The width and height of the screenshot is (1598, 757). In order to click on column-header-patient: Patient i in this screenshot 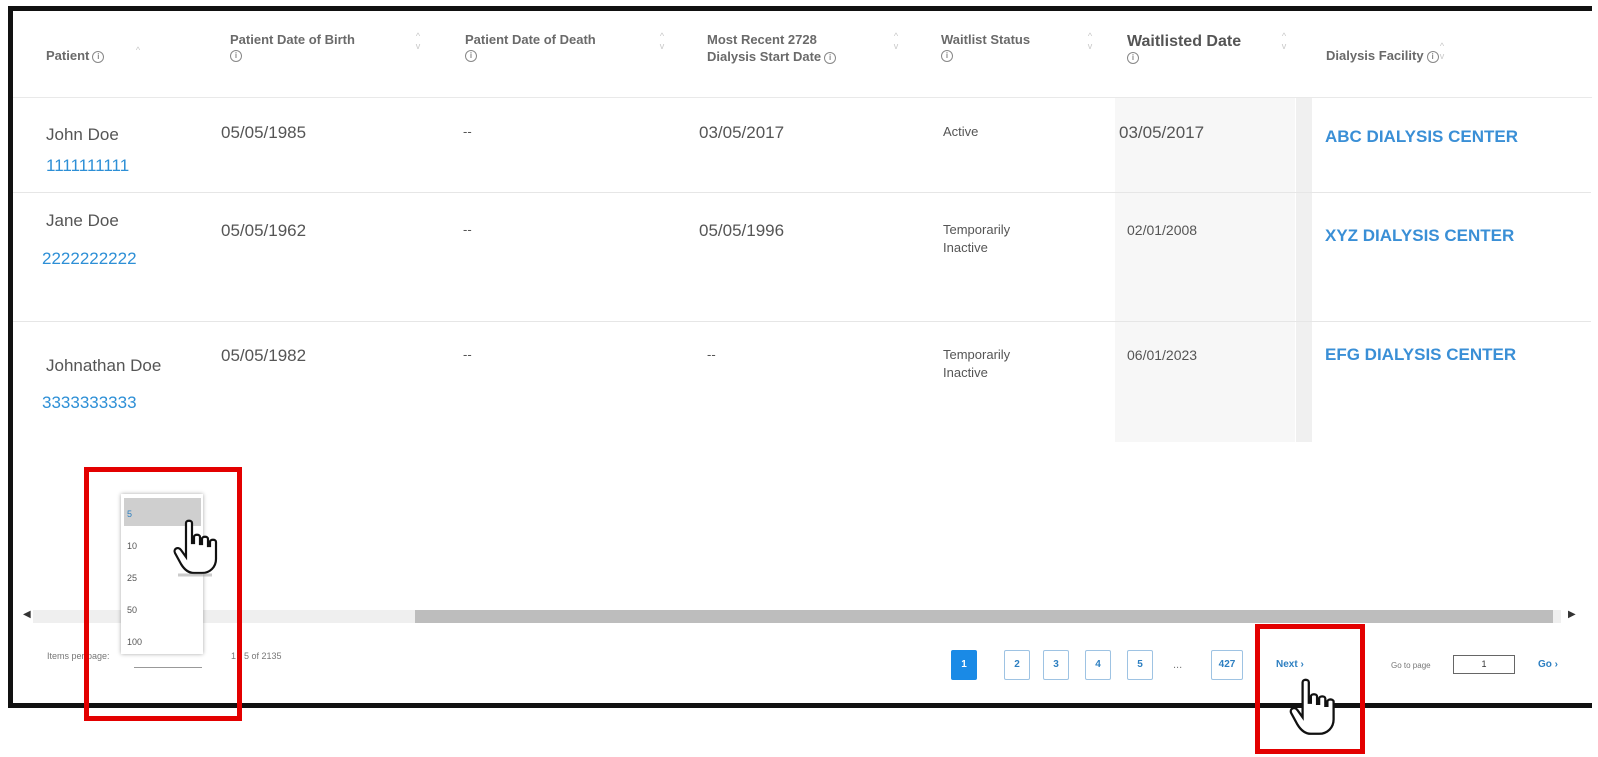, I will do `click(75, 55)`.